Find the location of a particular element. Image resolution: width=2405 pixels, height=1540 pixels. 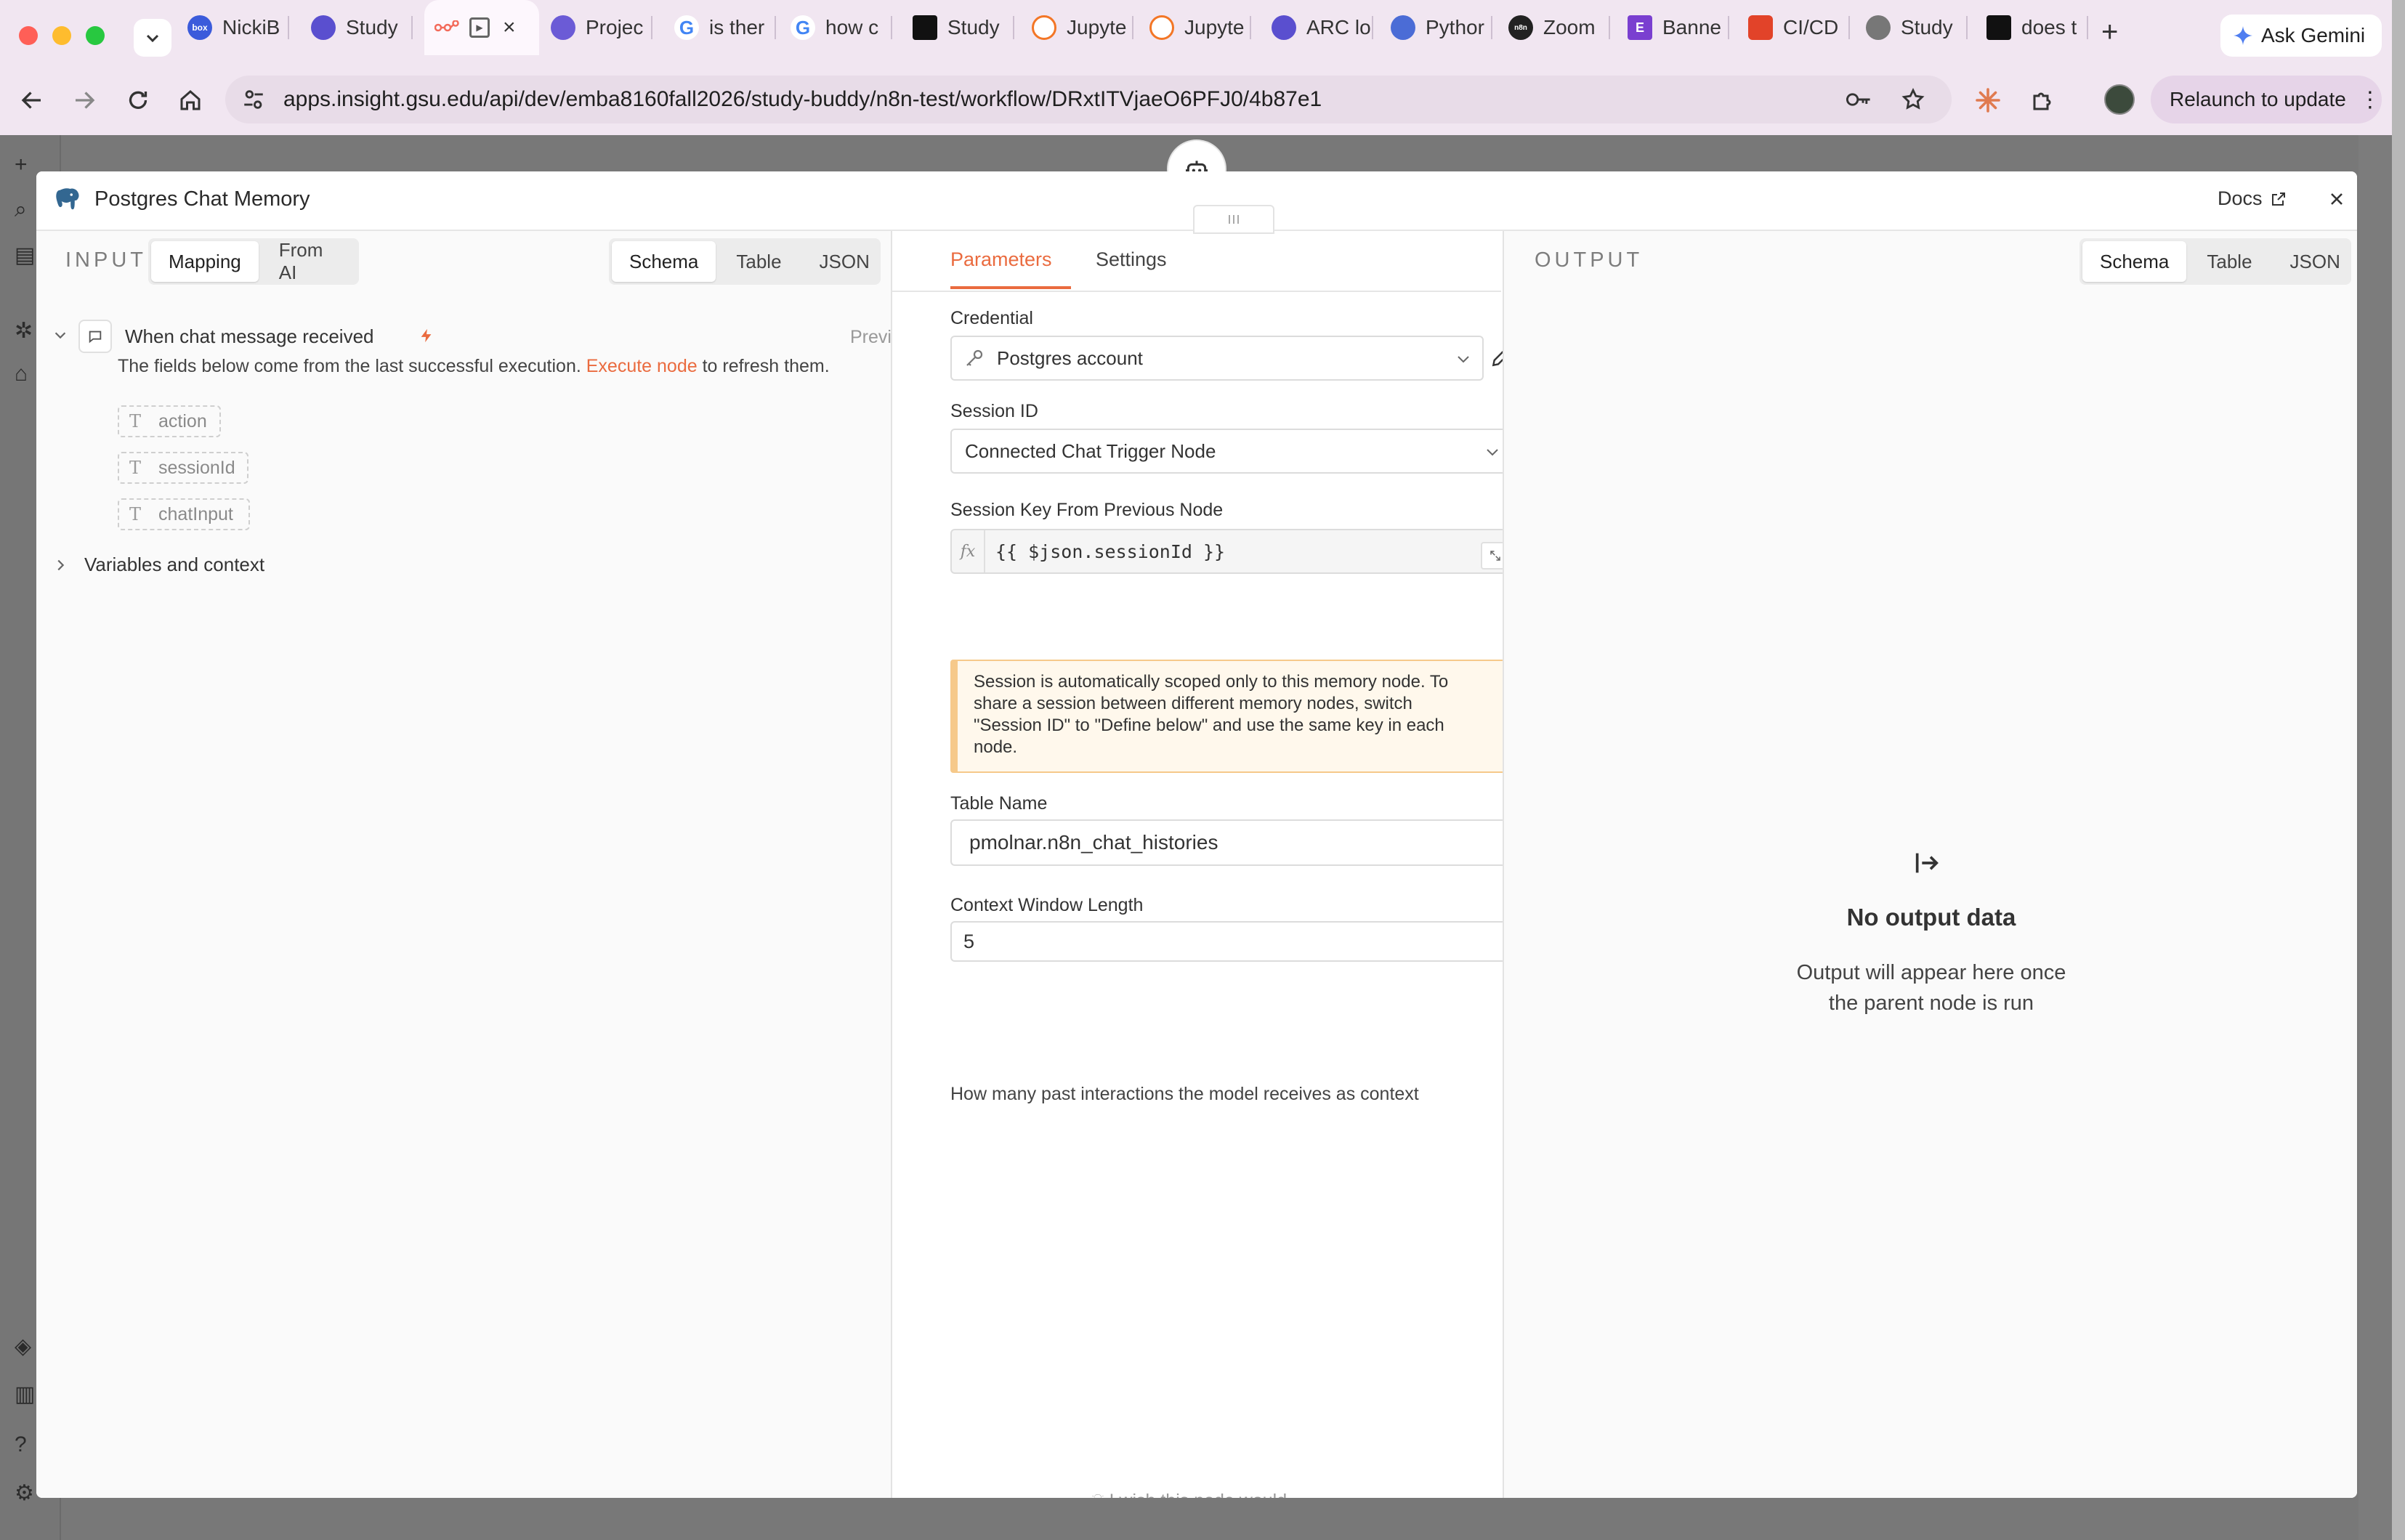

tab: n8n Zoom is located at coordinates (1559, 27).